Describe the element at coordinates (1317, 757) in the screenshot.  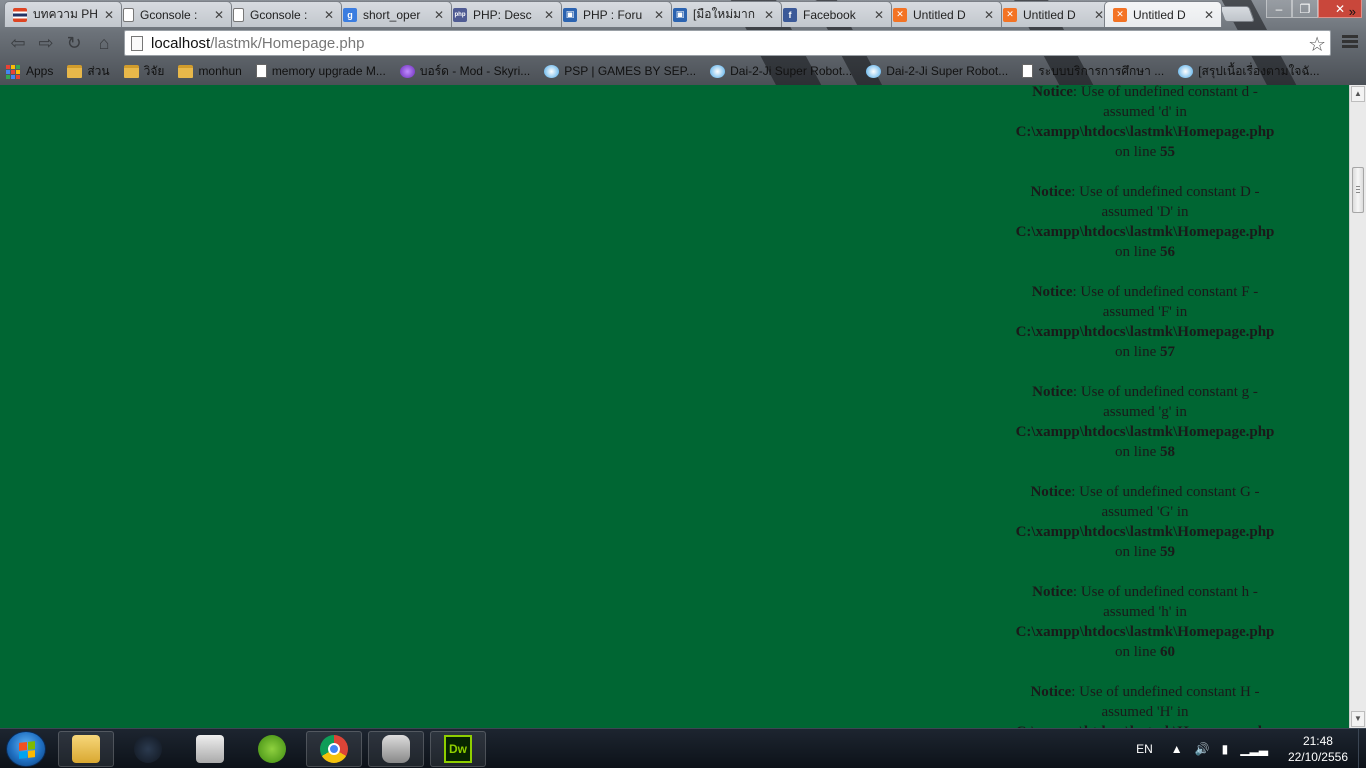
I see `clock-date: 22/10/2556` at that location.